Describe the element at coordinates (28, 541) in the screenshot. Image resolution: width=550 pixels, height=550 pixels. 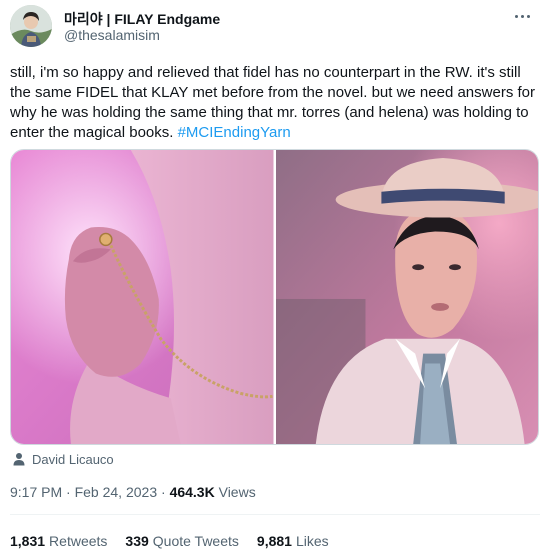
I see `retweets-count: 1,831` at that location.